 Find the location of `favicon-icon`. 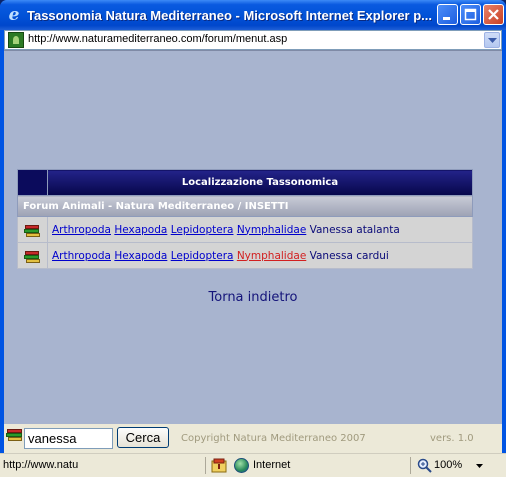

favicon-icon is located at coordinates (16, 40).